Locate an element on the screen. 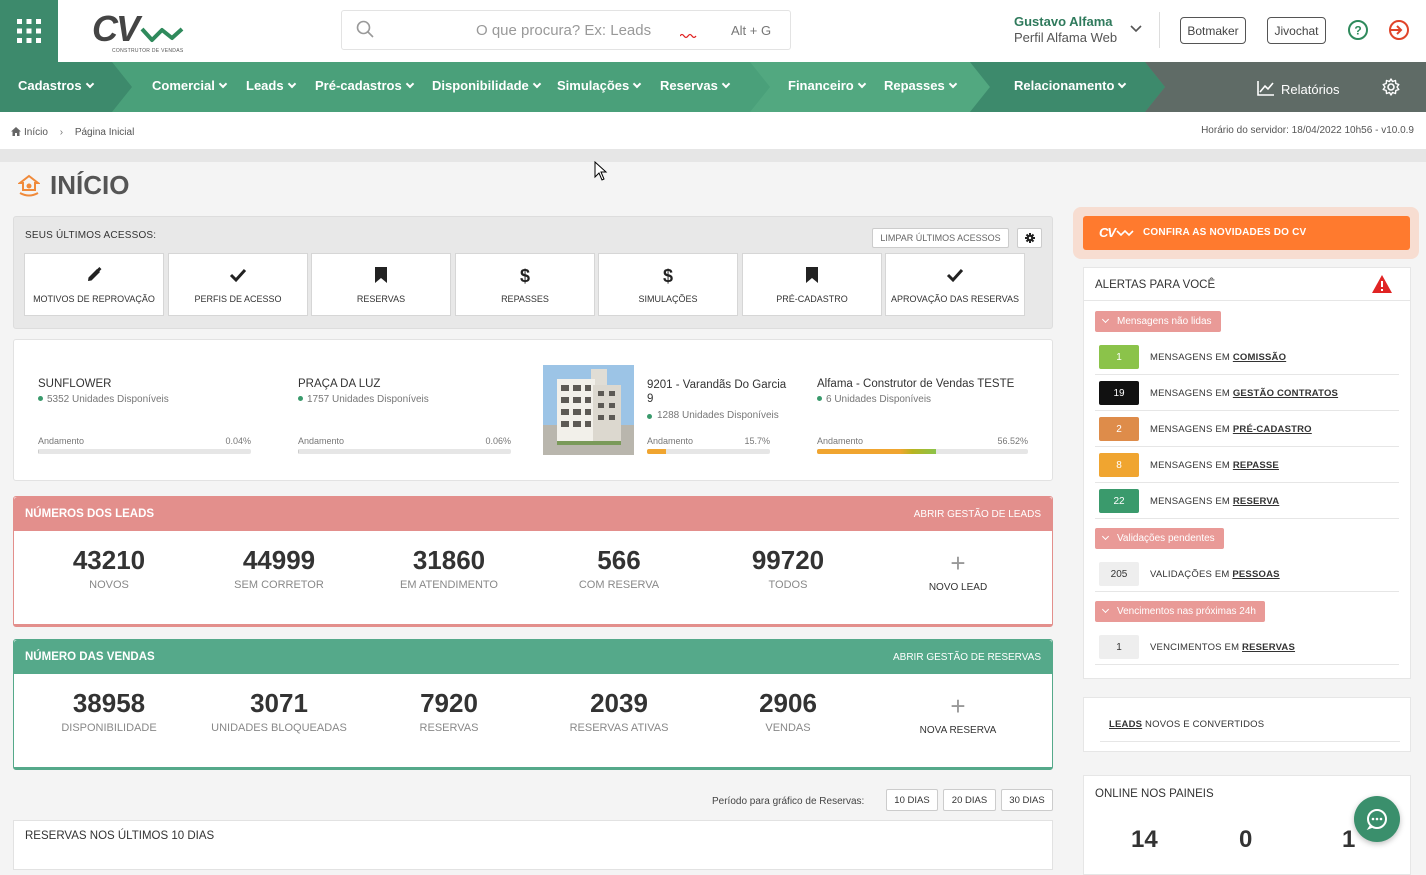 The height and width of the screenshot is (875, 1426). stat-value: 38958 is located at coordinates (109, 703).